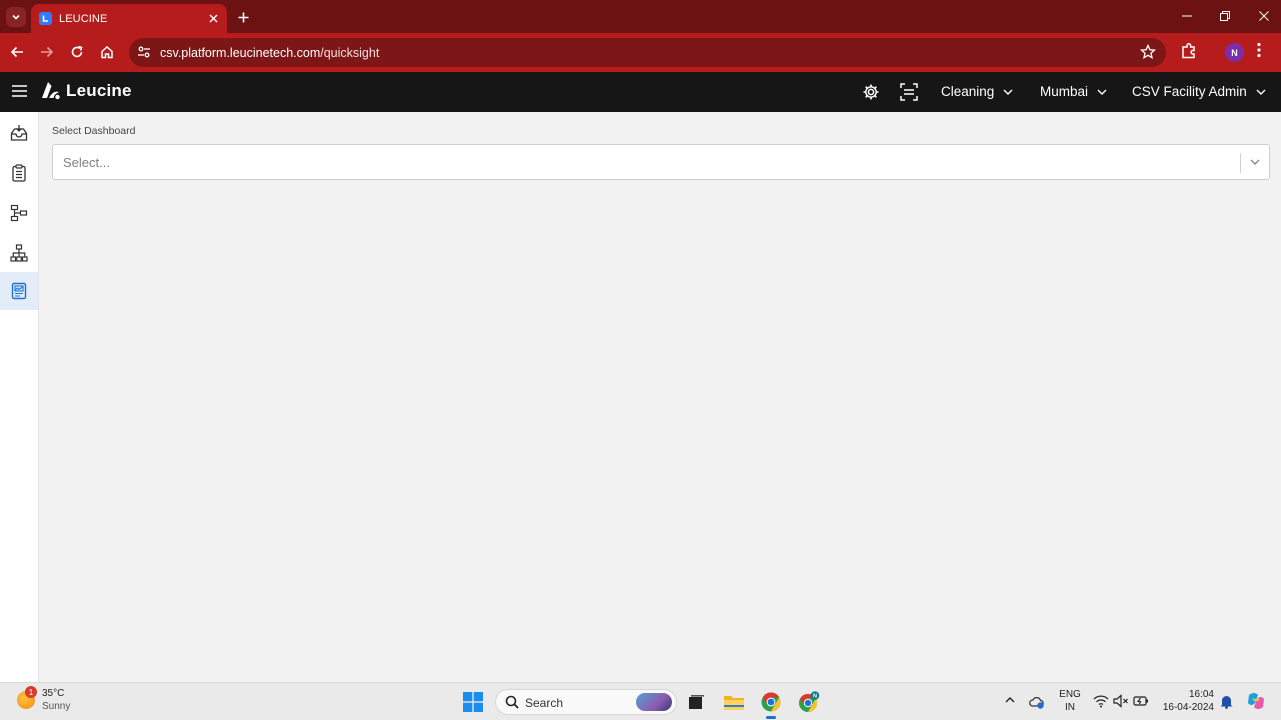  I want to click on address-bar: csv.platform.leucinetech.com/quicksight, so click(647, 52).